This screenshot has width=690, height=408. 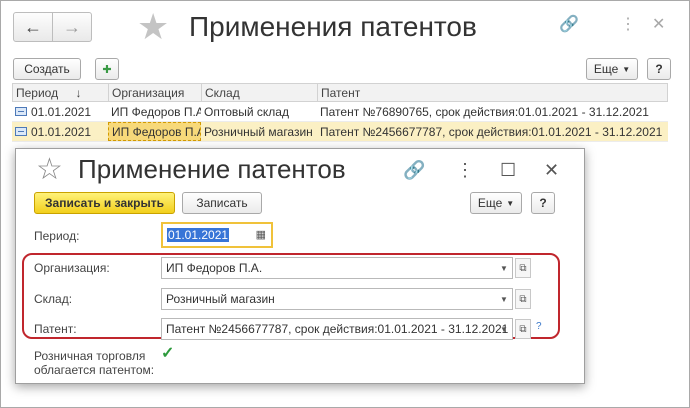 I want to click on dialog-more-label: Еще, so click(x=490, y=203).